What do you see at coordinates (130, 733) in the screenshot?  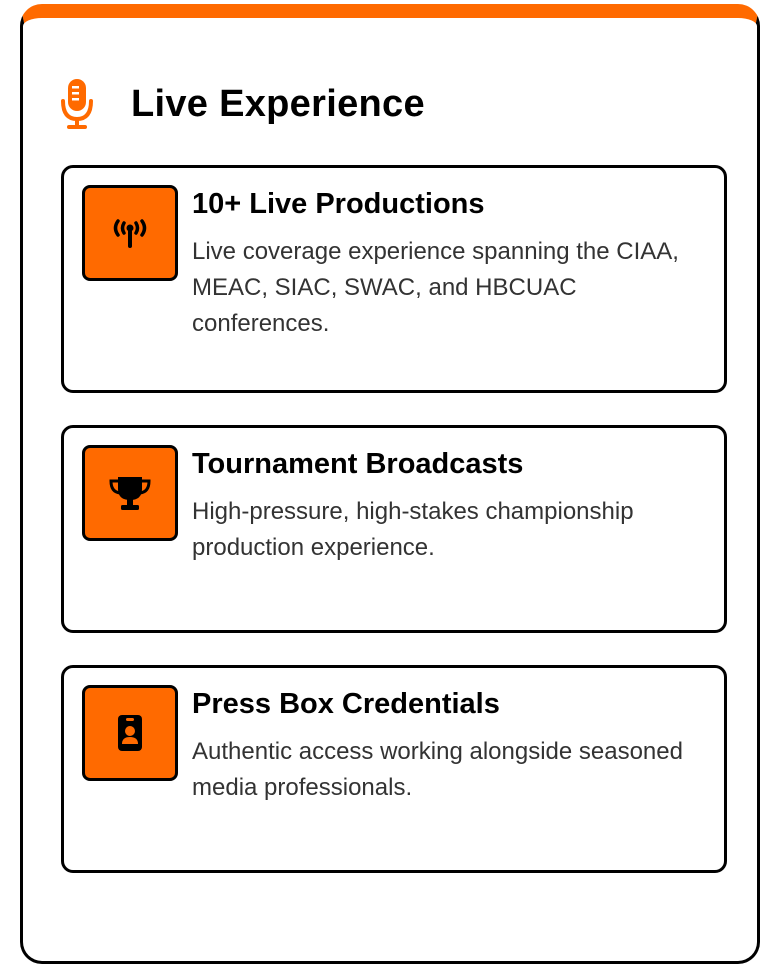 I see `id-badge-icon` at bounding box center [130, 733].